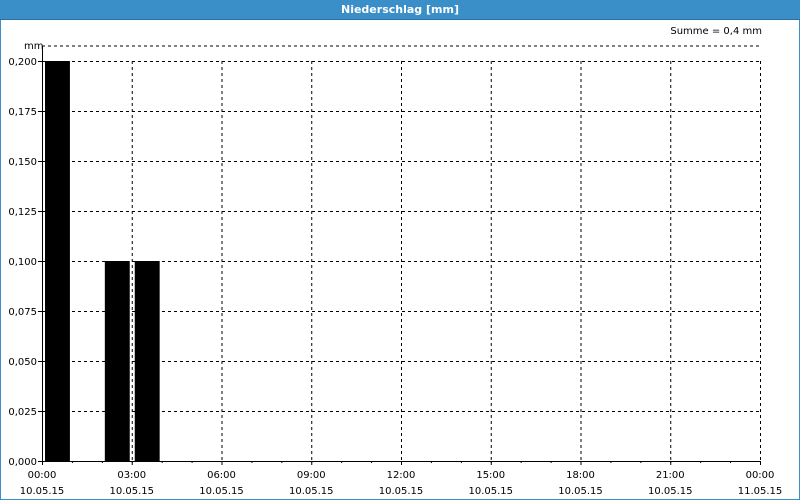  I want to click on x-tick-label-time: 15:00, so click(490, 475).